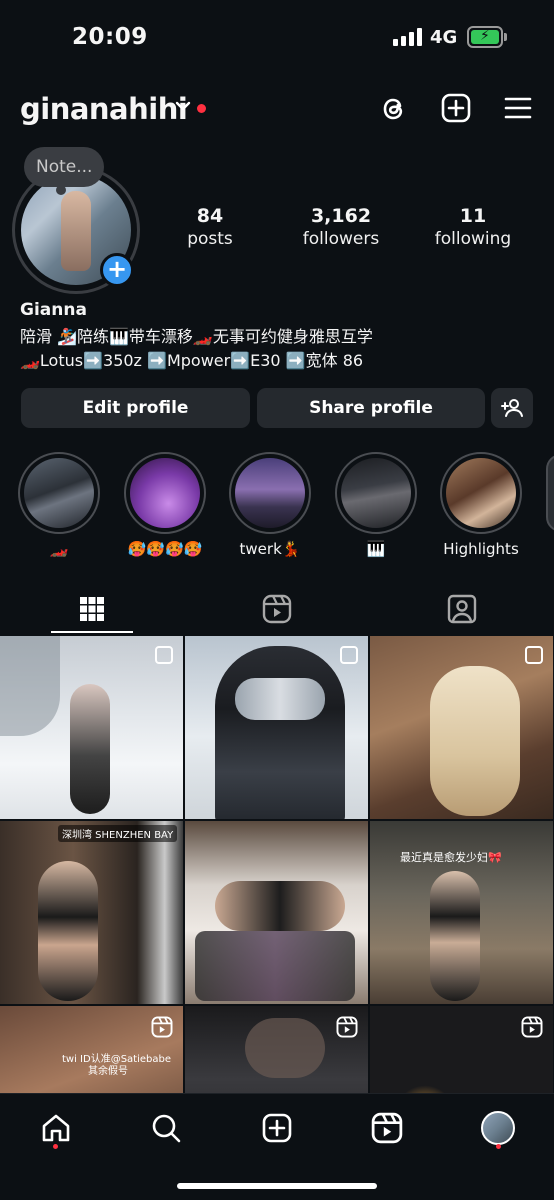 The image size is (554, 1200). I want to click on profile-notification-dot, so click(498, 1146).